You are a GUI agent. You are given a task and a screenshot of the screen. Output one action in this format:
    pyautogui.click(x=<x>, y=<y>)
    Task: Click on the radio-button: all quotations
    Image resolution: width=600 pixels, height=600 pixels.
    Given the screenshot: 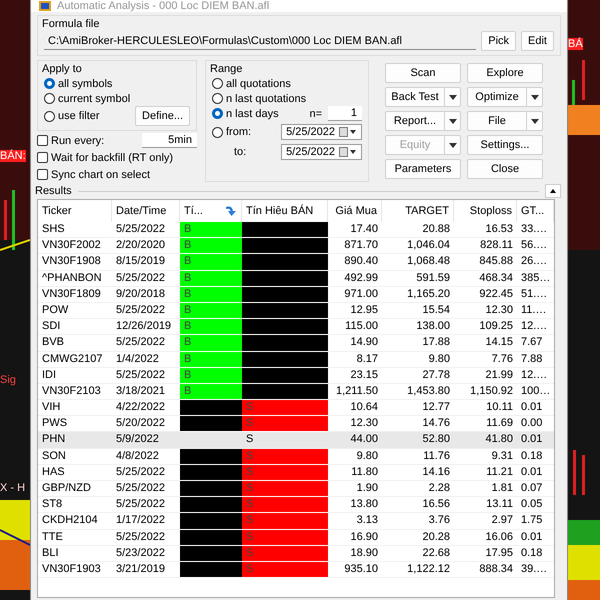 What is the action you would take?
    pyautogui.click(x=287, y=83)
    